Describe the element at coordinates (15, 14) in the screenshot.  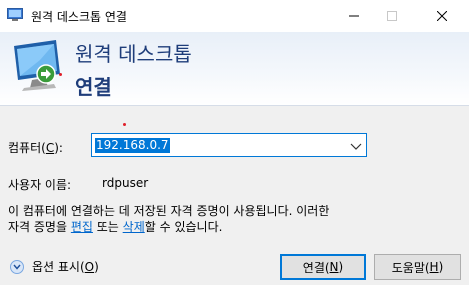
I see `app-icon` at that location.